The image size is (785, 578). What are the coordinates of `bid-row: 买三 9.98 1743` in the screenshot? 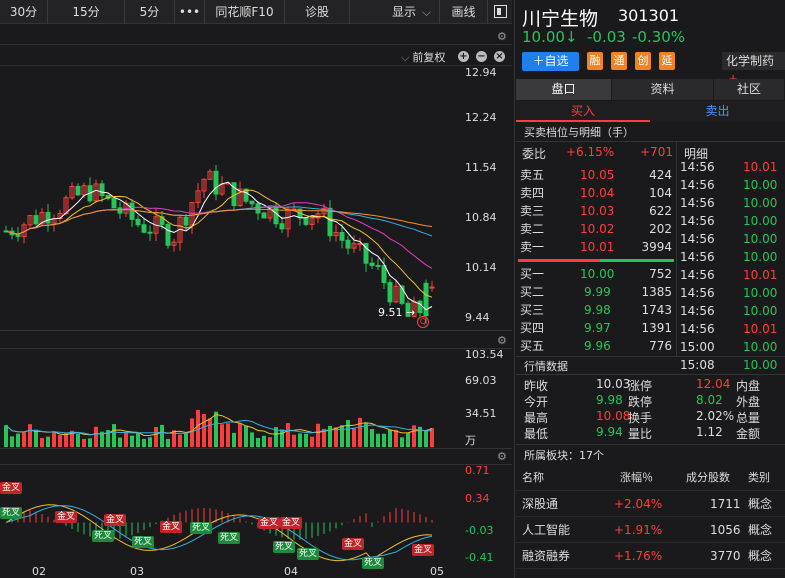 It's located at (598, 310).